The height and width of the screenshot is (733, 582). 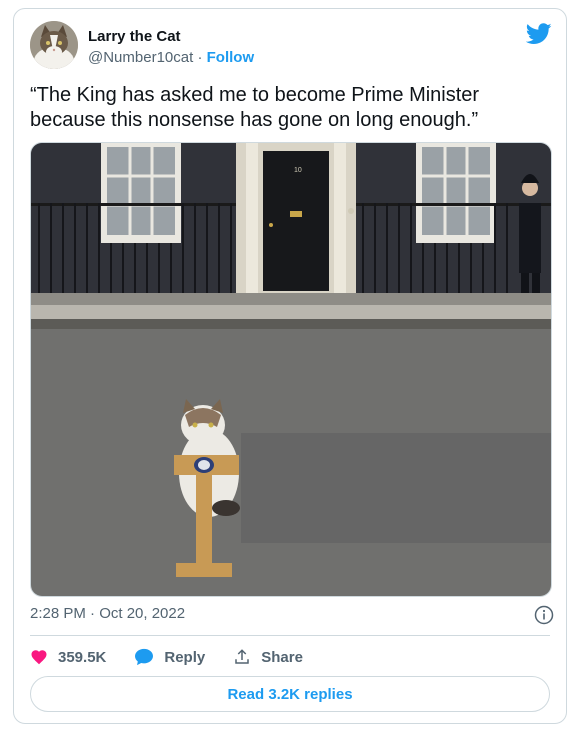 What do you see at coordinates (185, 657) in the screenshot?
I see `reply-label: Reply` at bounding box center [185, 657].